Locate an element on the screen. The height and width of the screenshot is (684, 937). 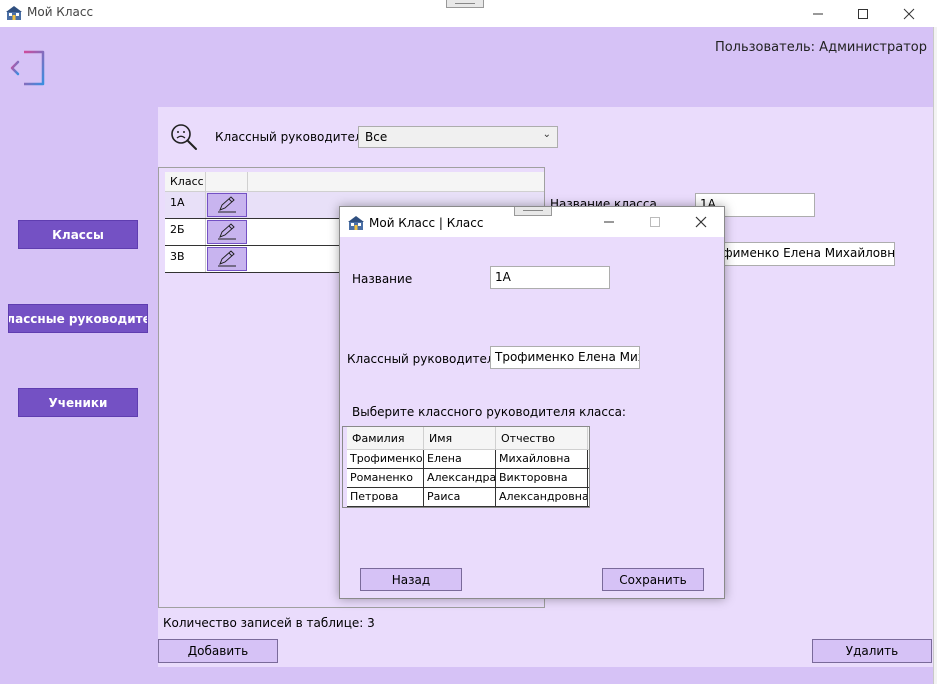
main-titlebar: Мой Класс is located at coordinates (468, 13).